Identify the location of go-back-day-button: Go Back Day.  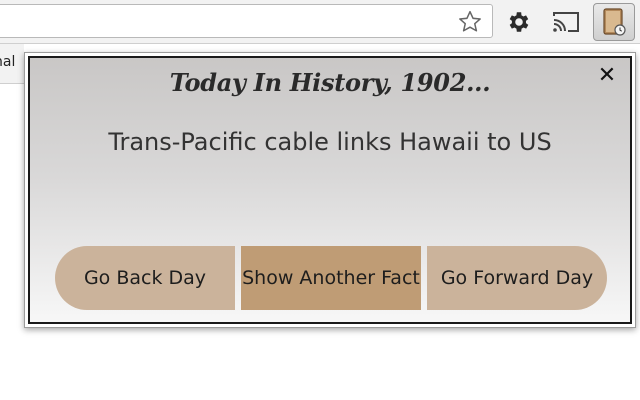
(145, 278).